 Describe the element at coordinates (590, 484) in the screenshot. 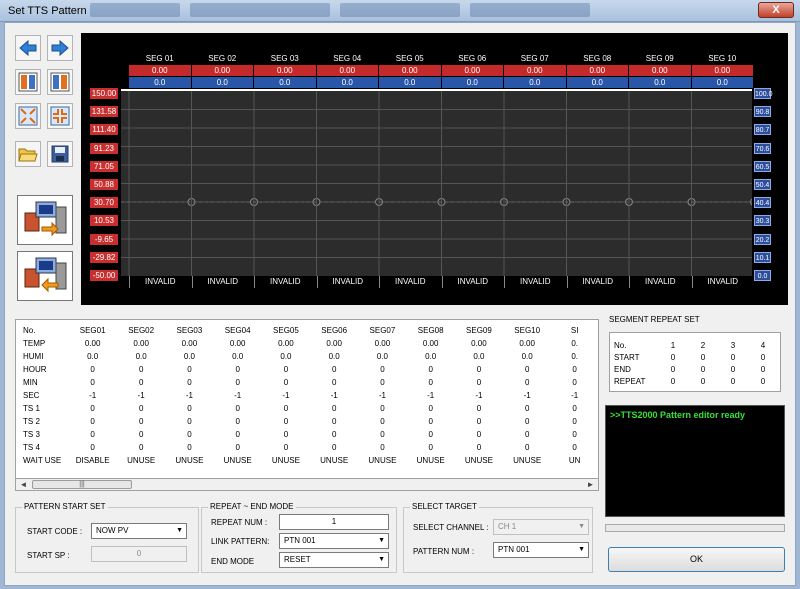

I see `scroll-right-icon: ►` at that location.